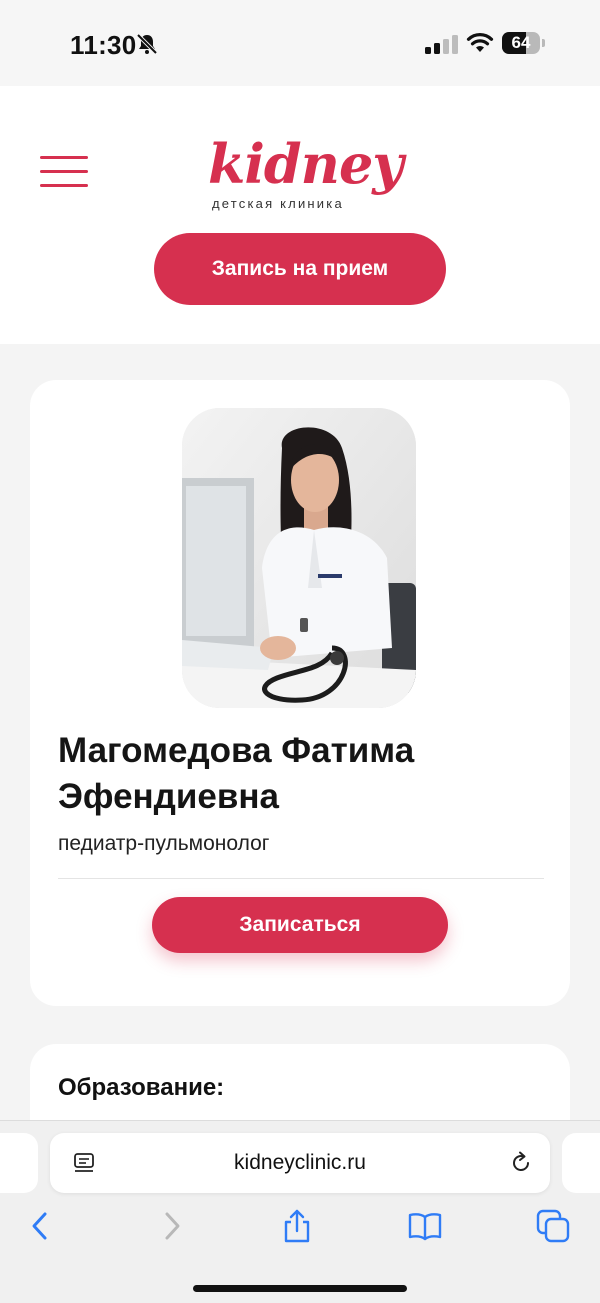 The height and width of the screenshot is (1303, 600). What do you see at coordinates (236, 773) in the screenshot?
I see `doctor-name: Магомедова Фатима Эфендиевна` at bounding box center [236, 773].